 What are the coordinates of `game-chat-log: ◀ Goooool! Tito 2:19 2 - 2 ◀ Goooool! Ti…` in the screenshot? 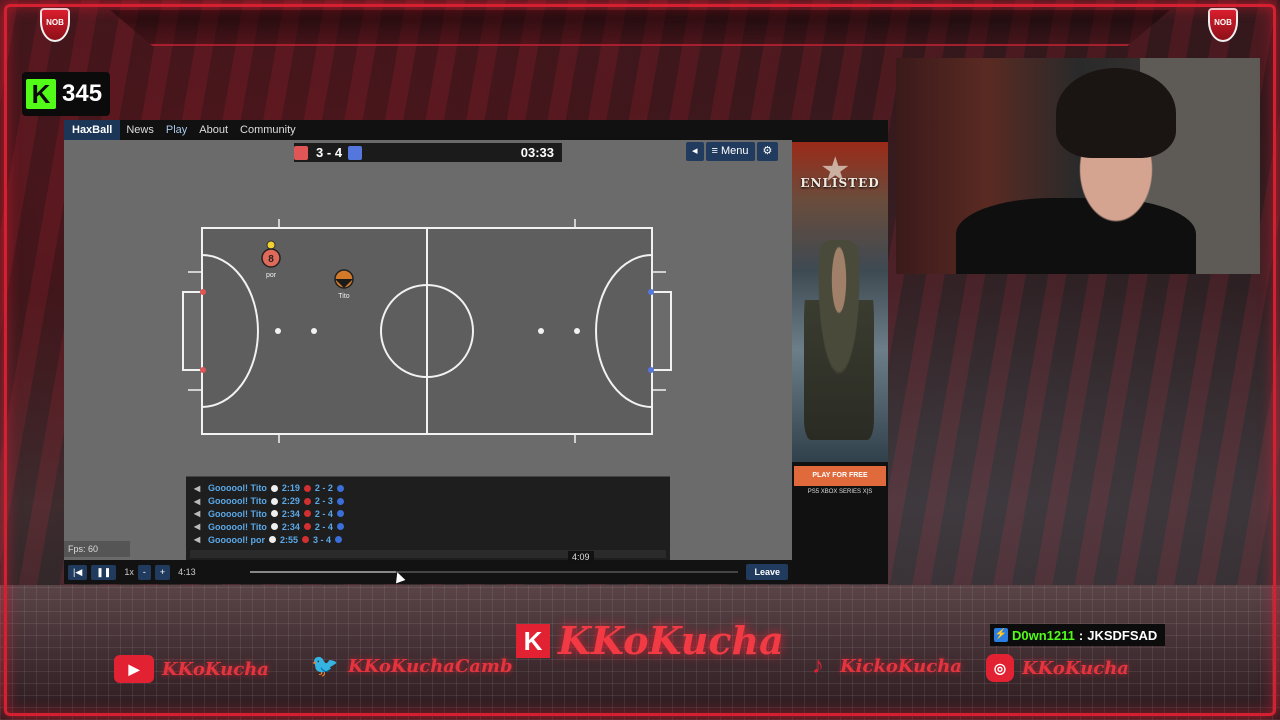 It's located at (428, 518).